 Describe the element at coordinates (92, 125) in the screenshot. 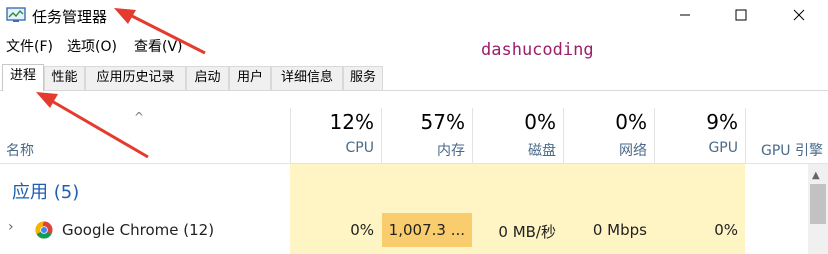

I see `arrow-to-processes-tab` at that location.